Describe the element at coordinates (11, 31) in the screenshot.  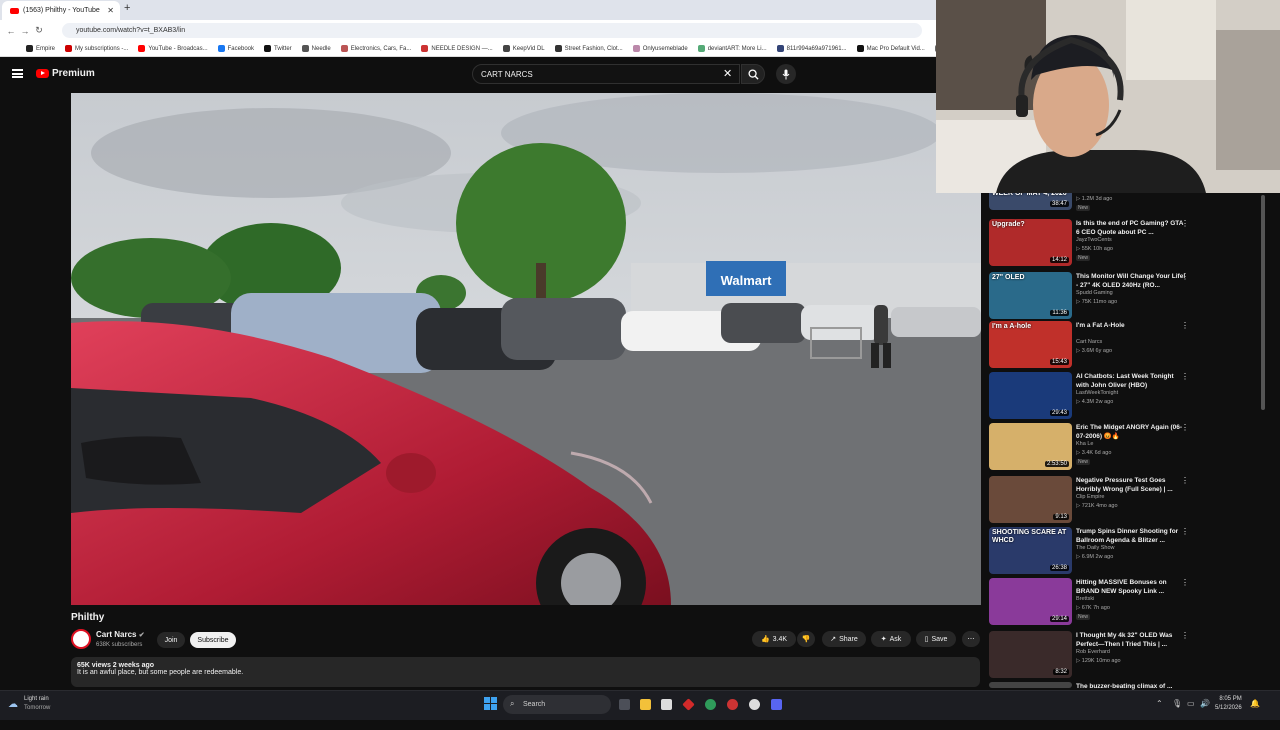
I see `back-icon: ←` at that location.